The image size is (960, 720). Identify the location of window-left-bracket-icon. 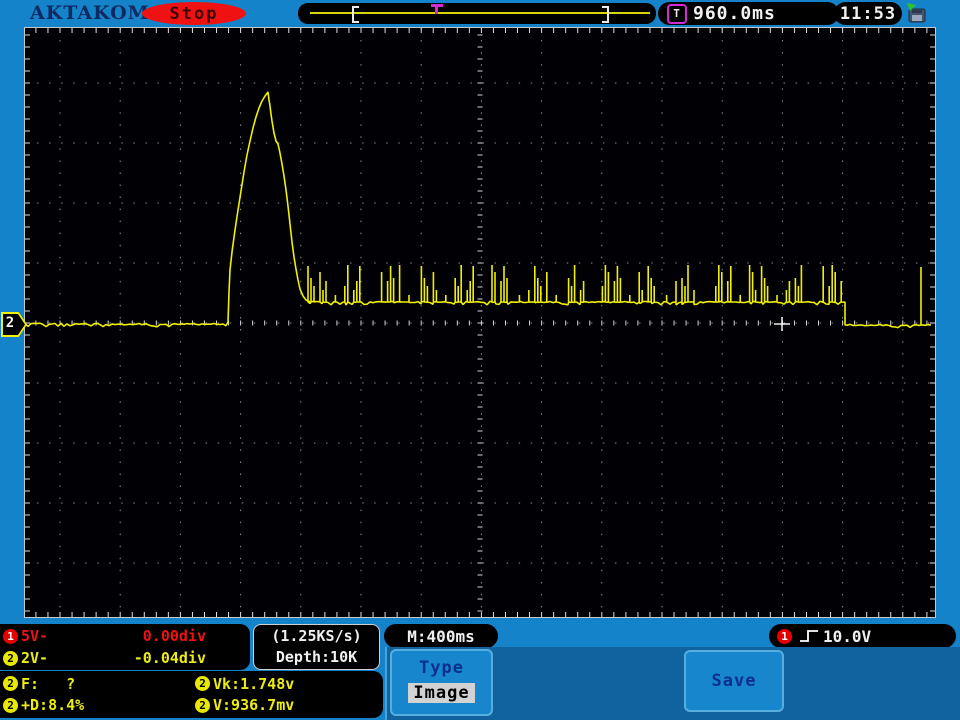
(355, 14).